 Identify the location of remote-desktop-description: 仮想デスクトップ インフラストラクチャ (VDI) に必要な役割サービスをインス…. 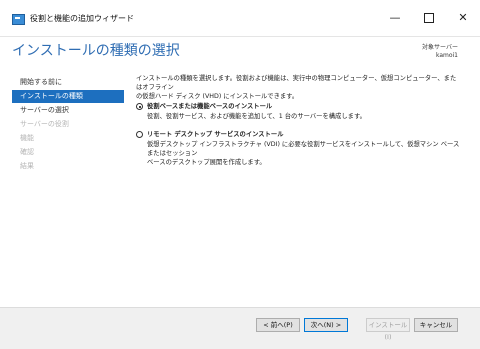
(306, 153).